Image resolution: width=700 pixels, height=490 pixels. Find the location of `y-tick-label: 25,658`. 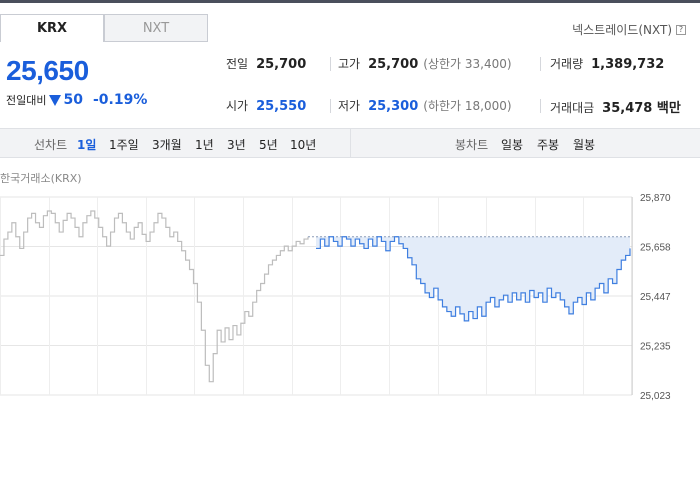

y-tick-label: 25,658 is located at coordinates (655, 248).